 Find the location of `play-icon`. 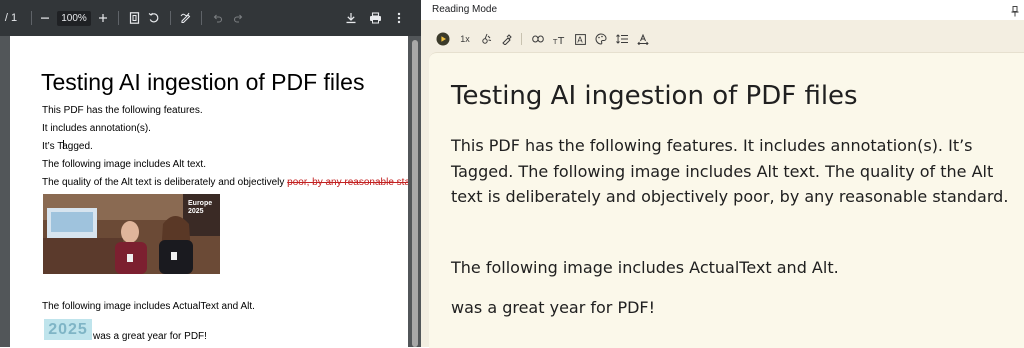

play-icon is located at coordinates (443, 39).